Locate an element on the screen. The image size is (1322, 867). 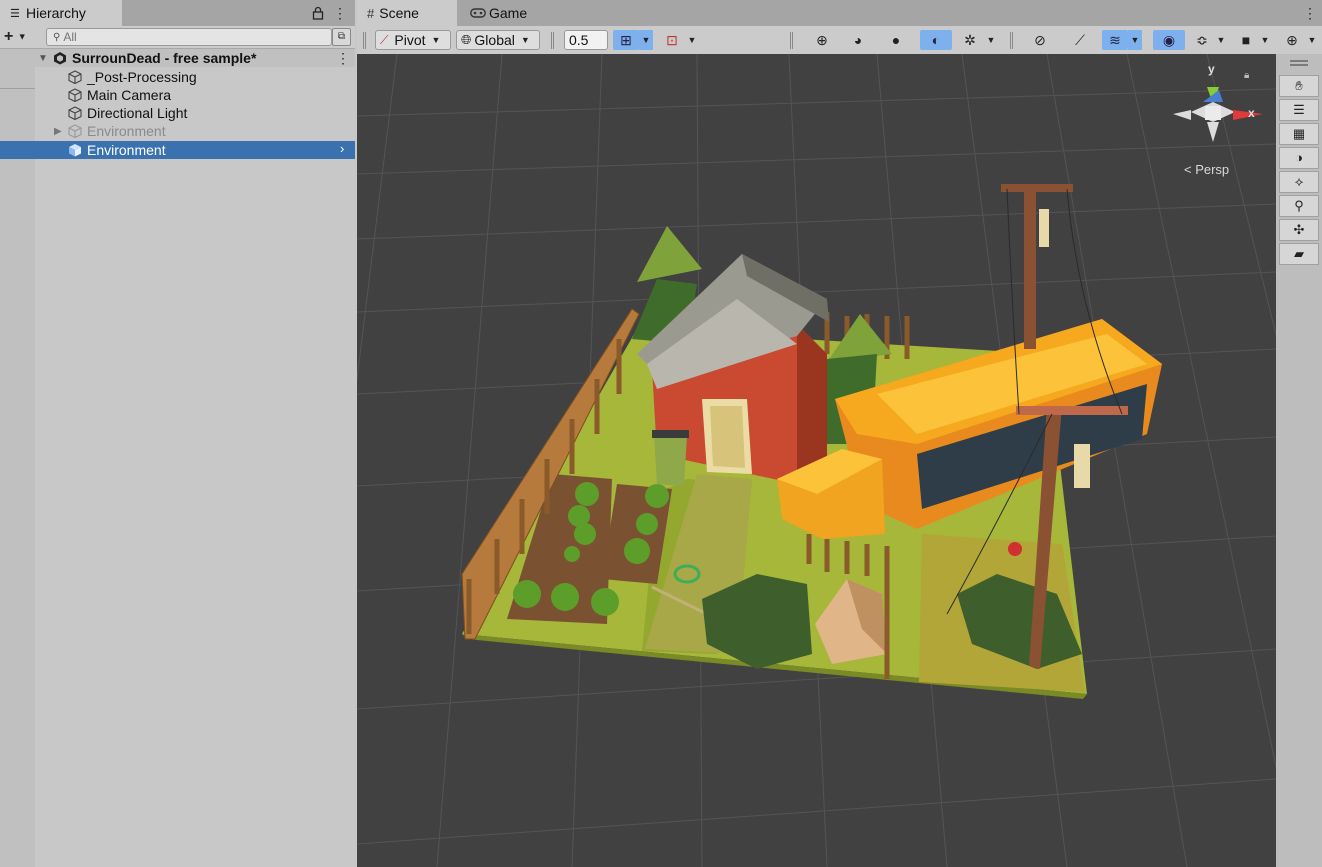
increment-snap-dropdown-caret-icon: ▼ is located at coordinates (692, 40).